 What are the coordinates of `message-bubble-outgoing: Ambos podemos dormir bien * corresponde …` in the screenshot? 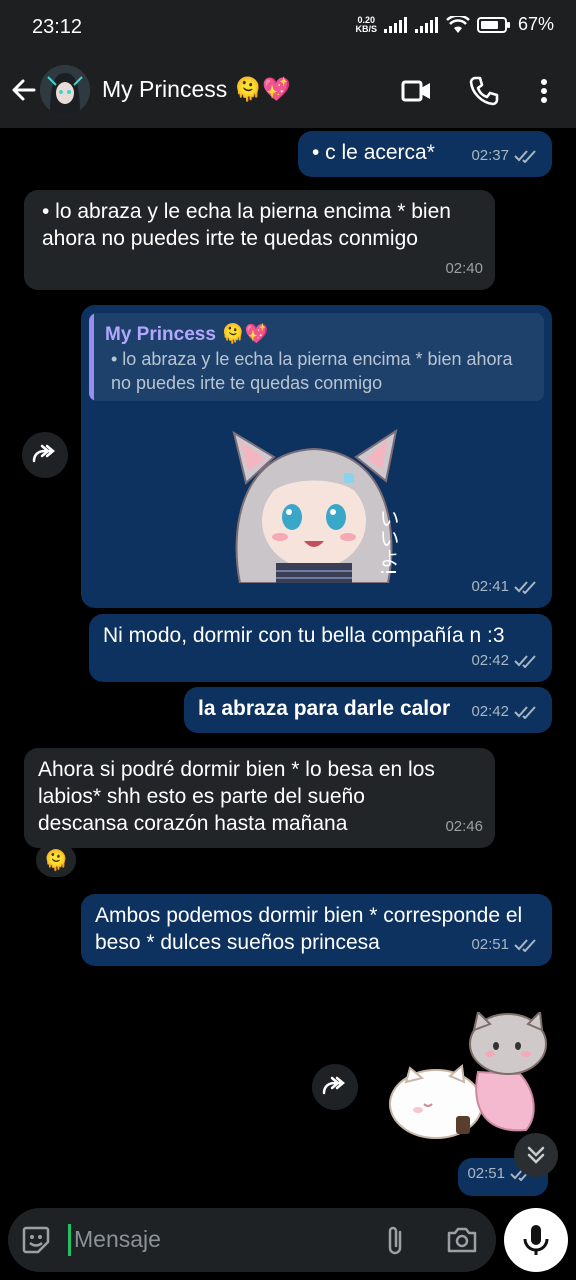 It's located at (316, 930).